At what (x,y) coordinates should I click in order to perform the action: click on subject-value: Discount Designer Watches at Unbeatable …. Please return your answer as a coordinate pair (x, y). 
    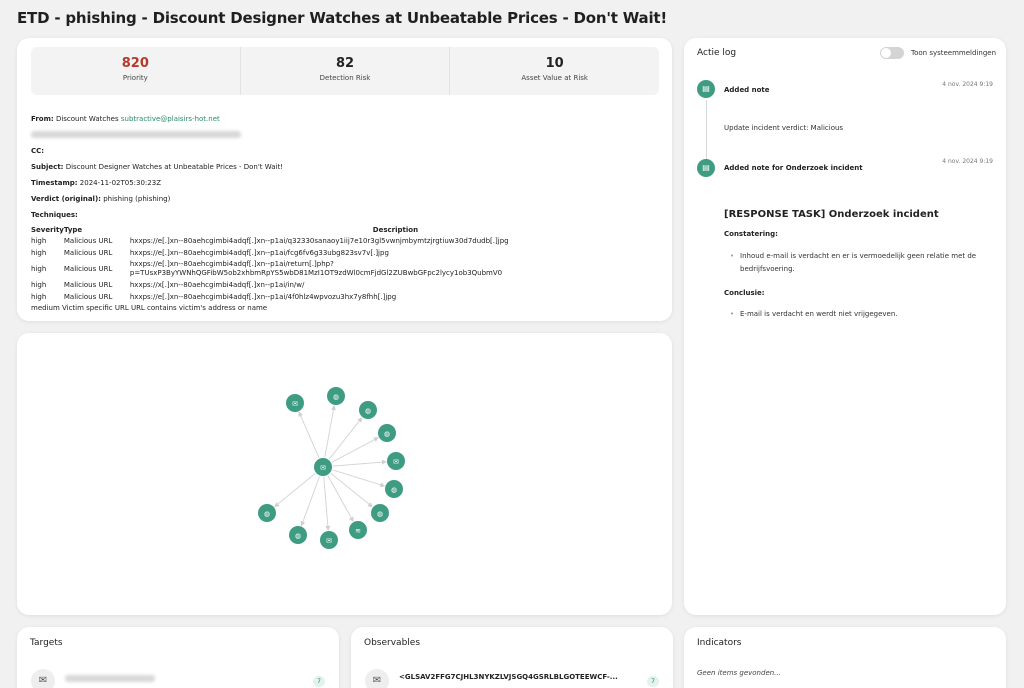
    Looking at the image, I should click on (174, 167).